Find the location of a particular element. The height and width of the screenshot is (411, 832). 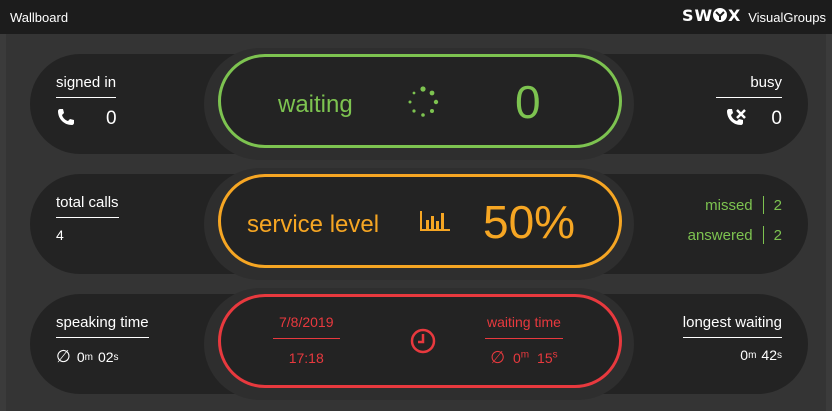

signed-in-panel: signed in 0 is located at coordinates (86, 102).